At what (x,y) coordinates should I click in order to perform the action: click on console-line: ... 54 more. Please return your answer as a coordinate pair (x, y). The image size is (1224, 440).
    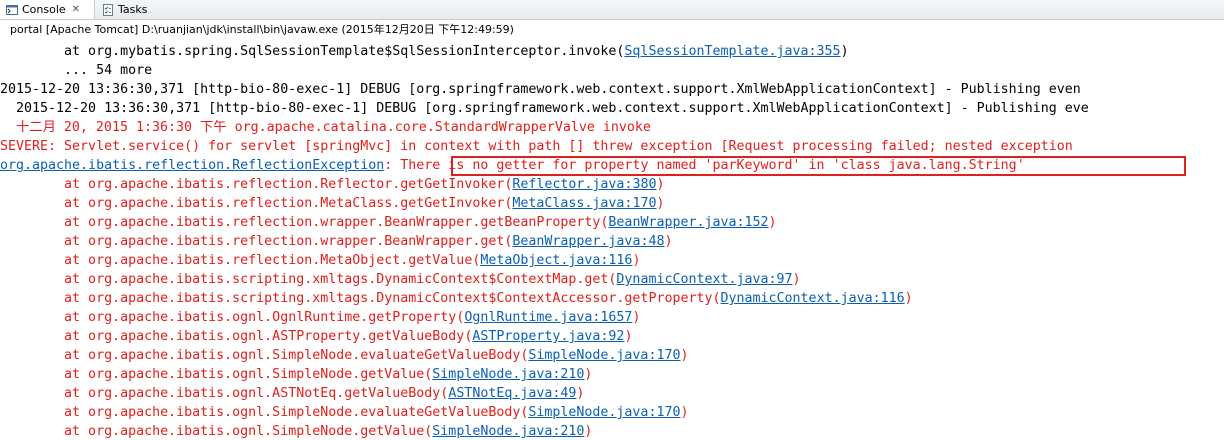
    Looking at the image, I should click on (76, 70).